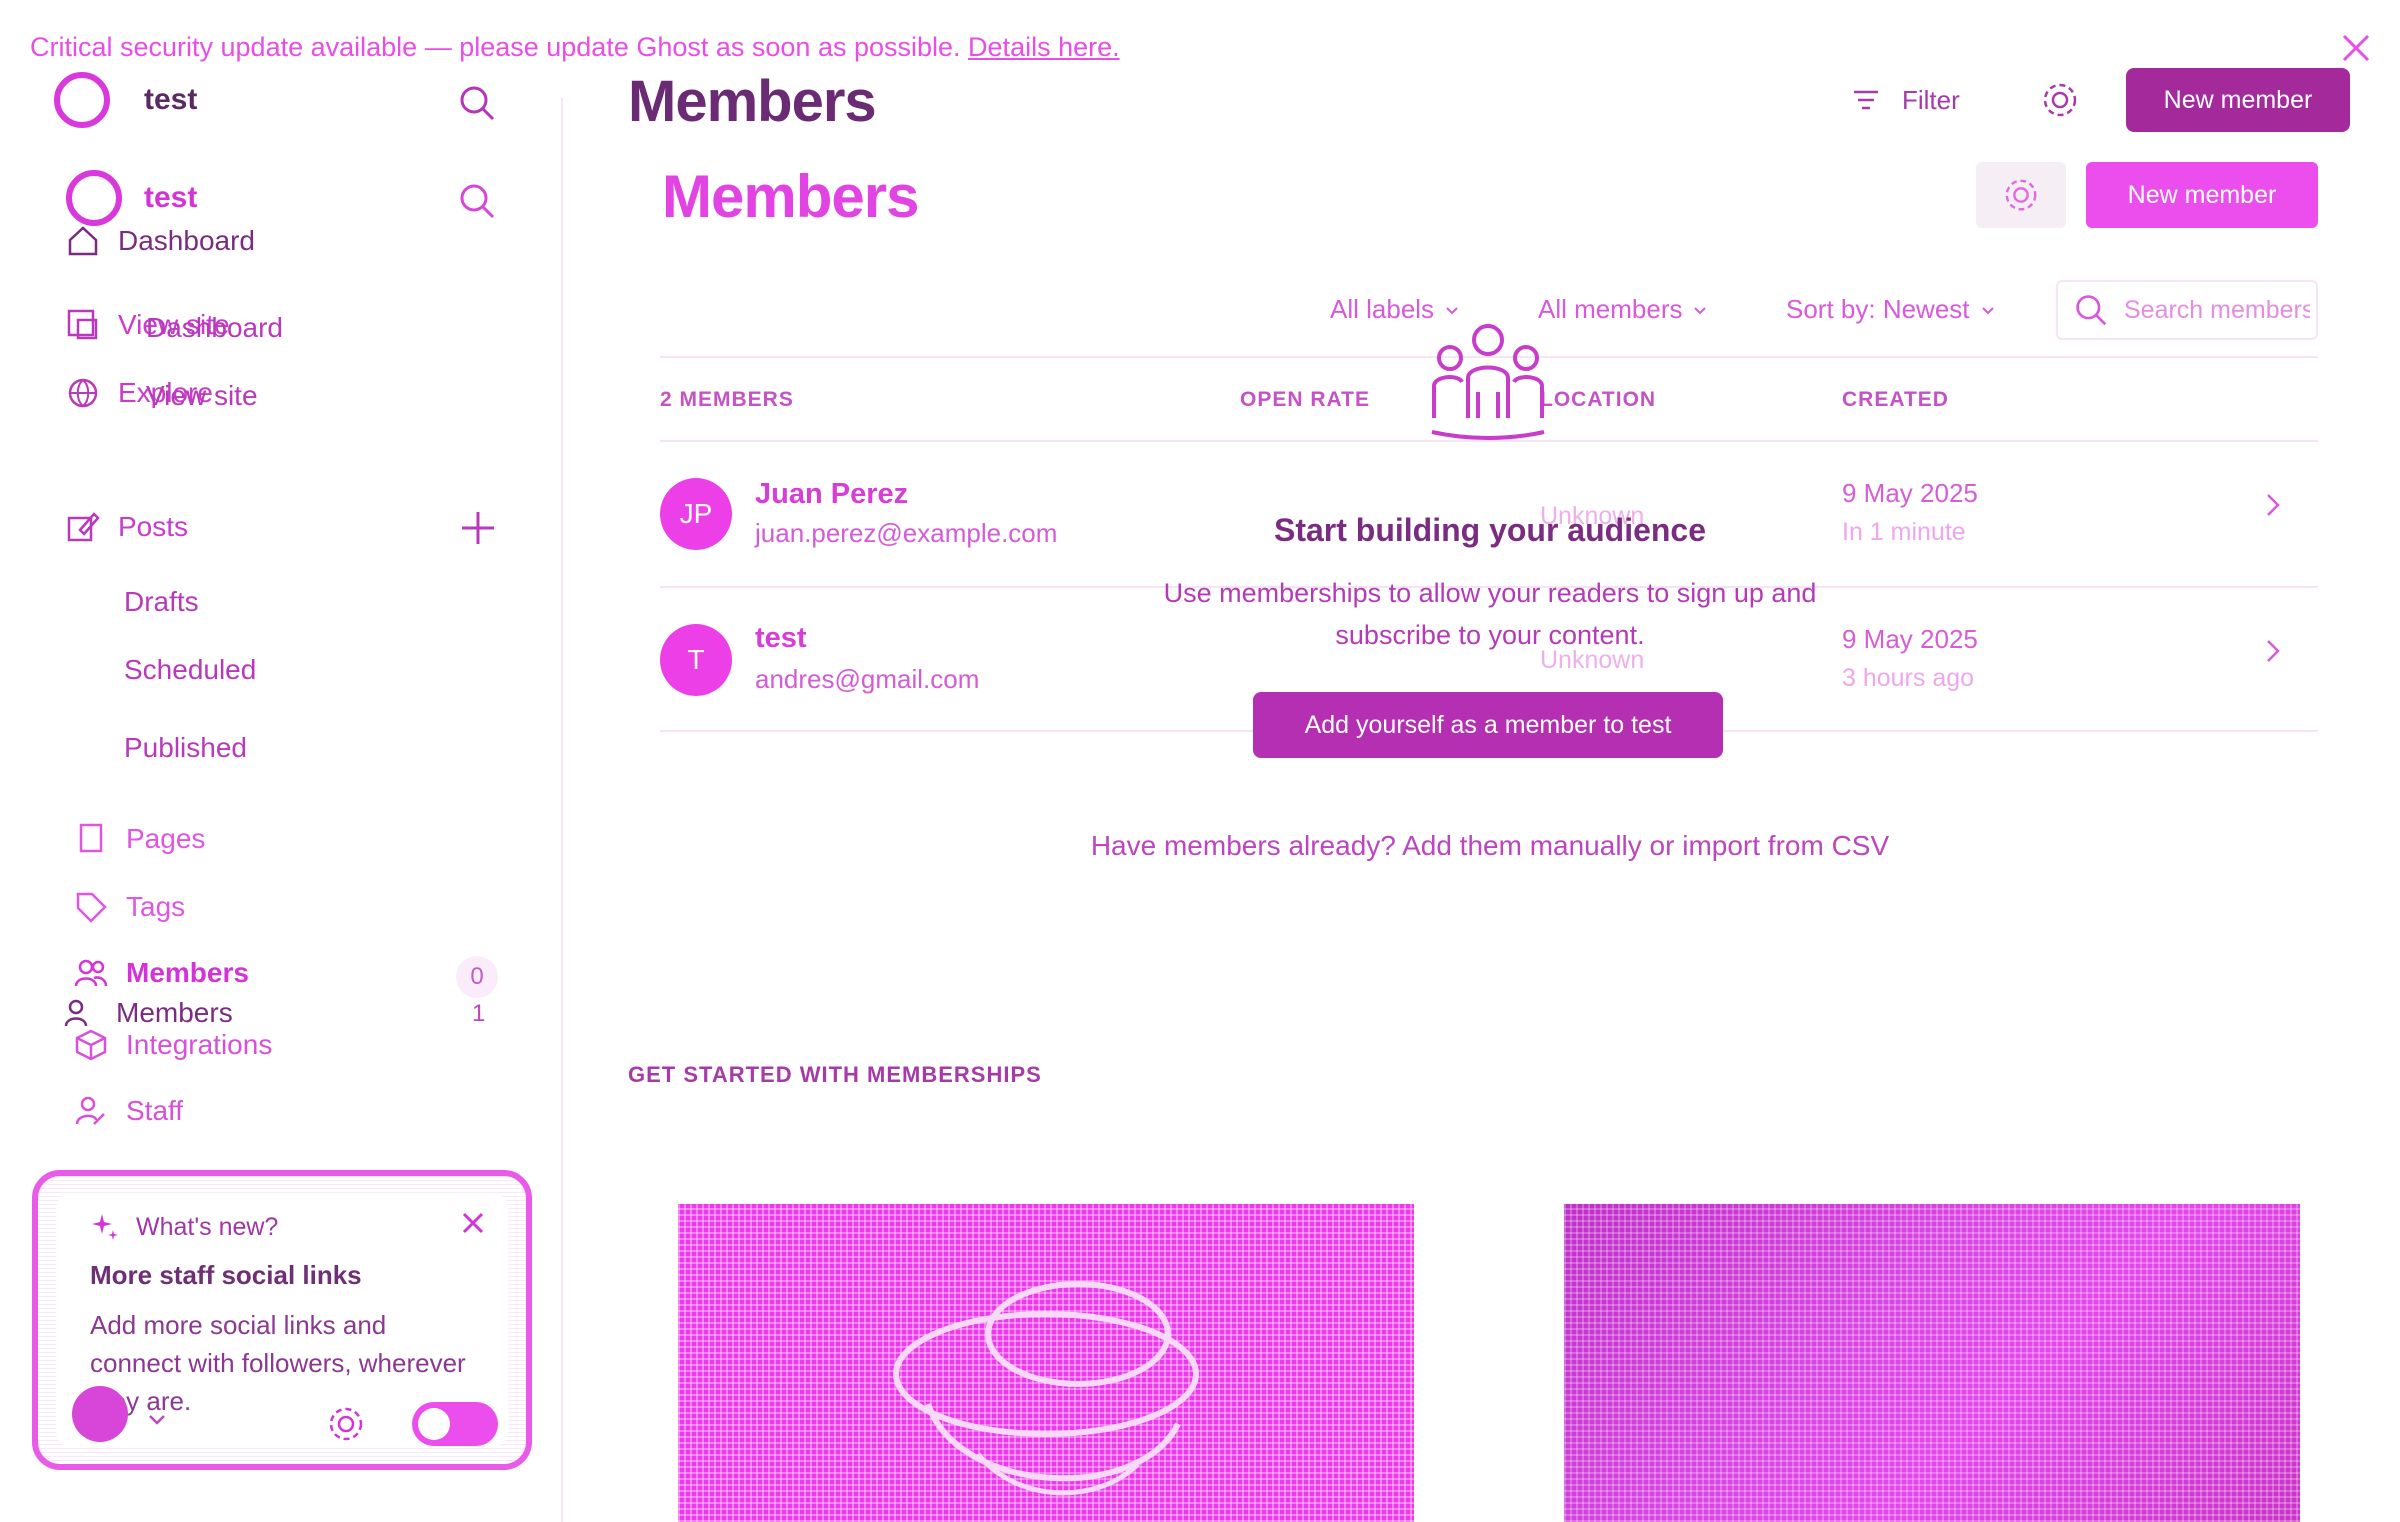 This screenshot has width=2400, height=1522. I want to click on sidebar-item-staff: Staff, so click(128, 1111).